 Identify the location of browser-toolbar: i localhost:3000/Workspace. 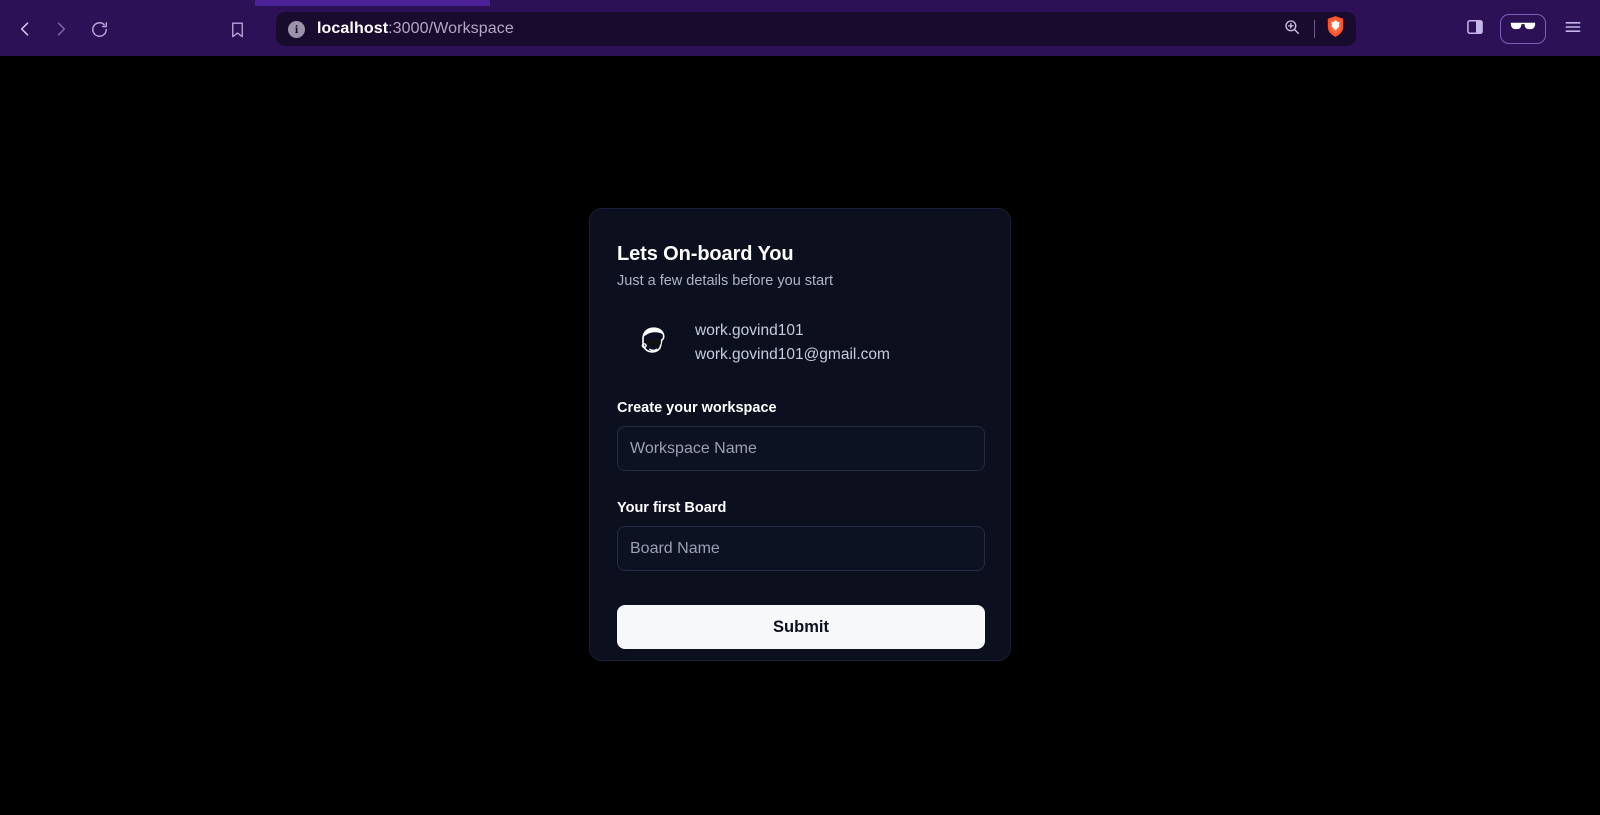
(800, 29).